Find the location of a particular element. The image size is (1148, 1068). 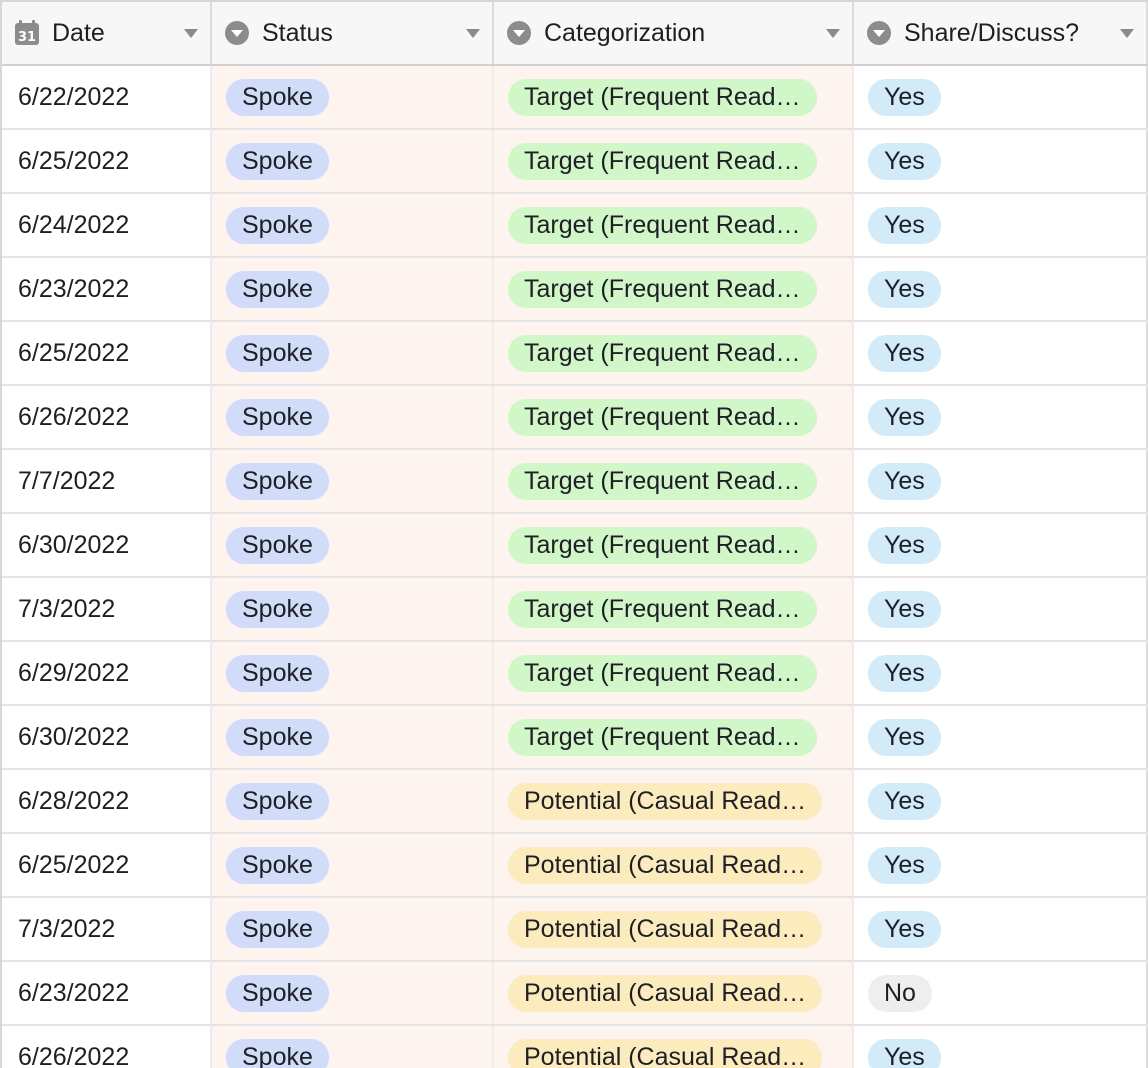

table-row: 6/25/2022 Spoke Potential (Casual Read… Yes is located at coordinates (575, 866).